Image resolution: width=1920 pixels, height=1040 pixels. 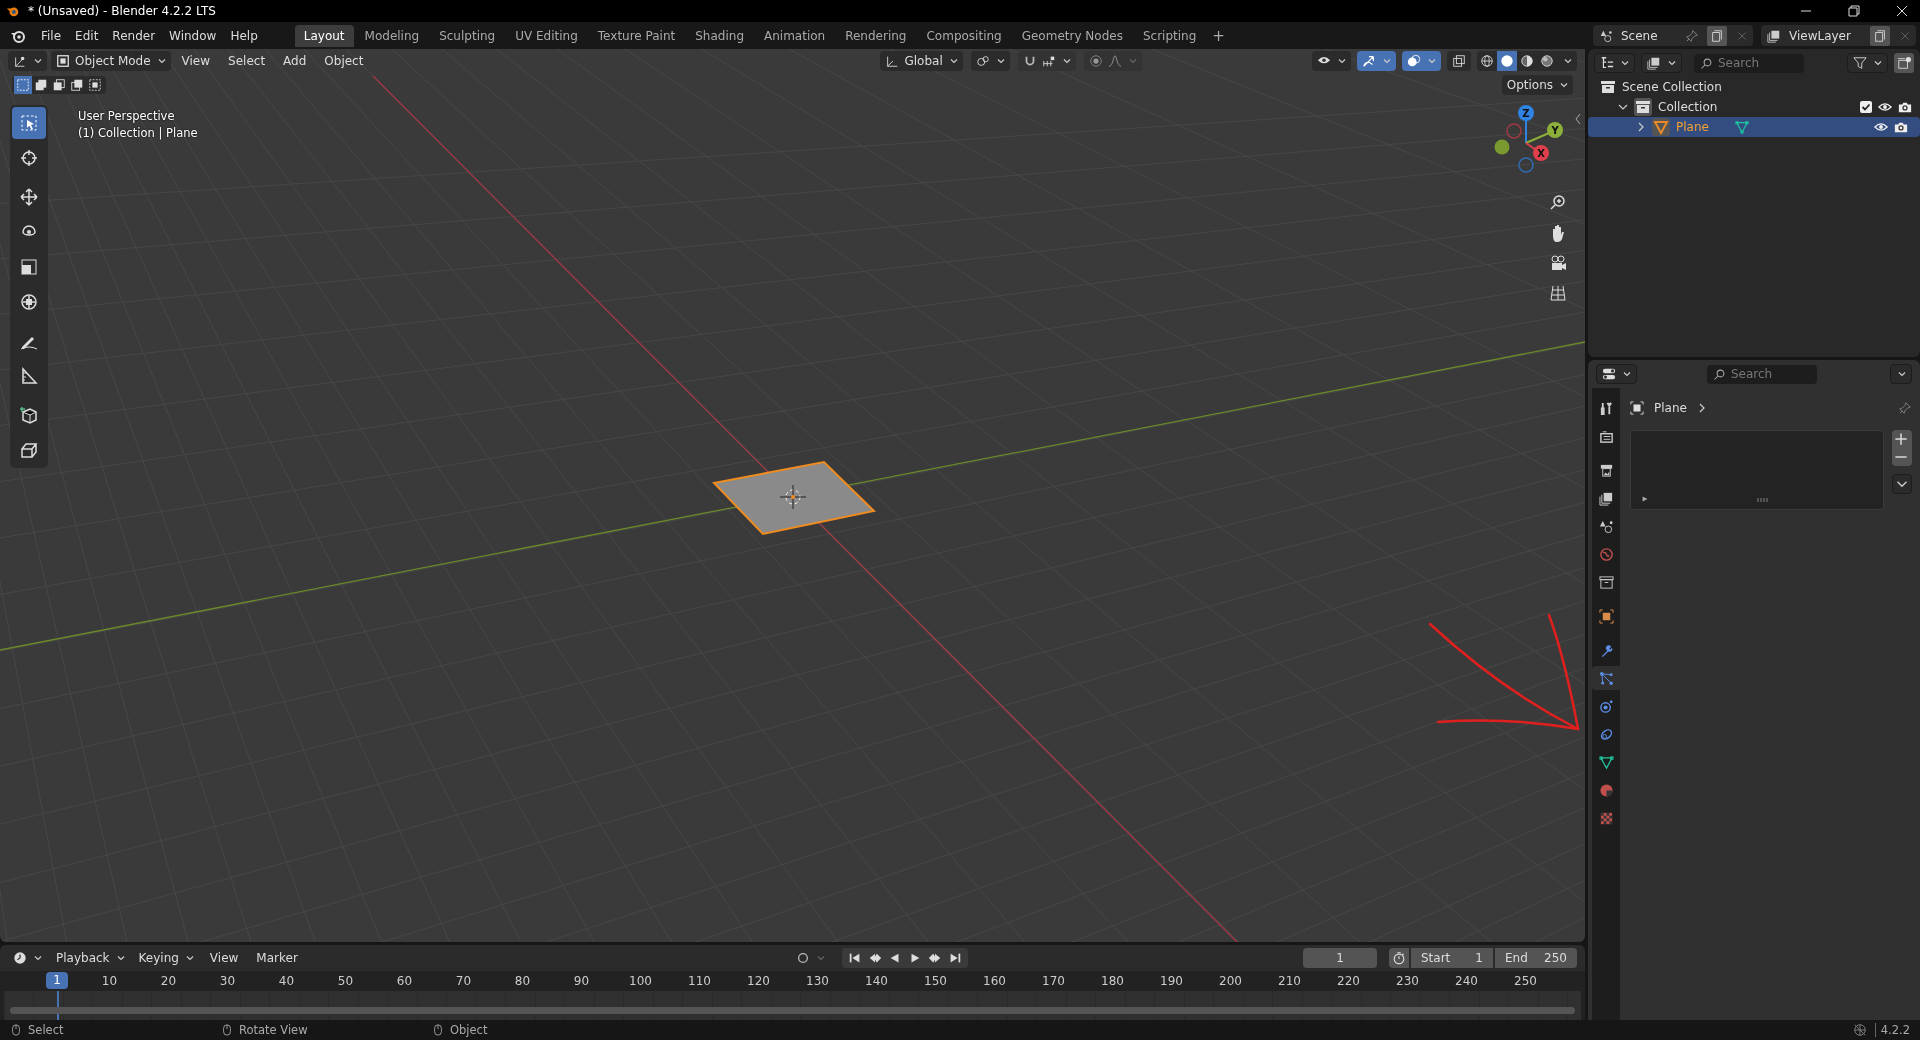 What do you see at coordinates (1901, 439) in the screenshot?
I see `add-icon` at bounding box center [1901, 439].